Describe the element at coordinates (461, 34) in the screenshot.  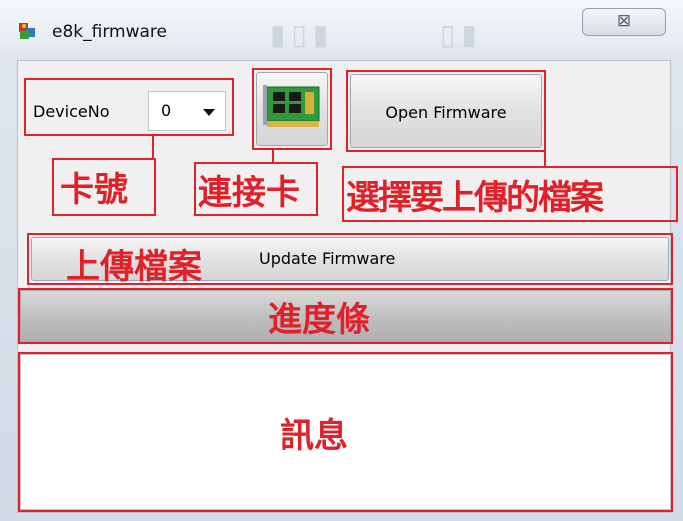
I see `ghost-background-glyph: ▯▮` at that location.